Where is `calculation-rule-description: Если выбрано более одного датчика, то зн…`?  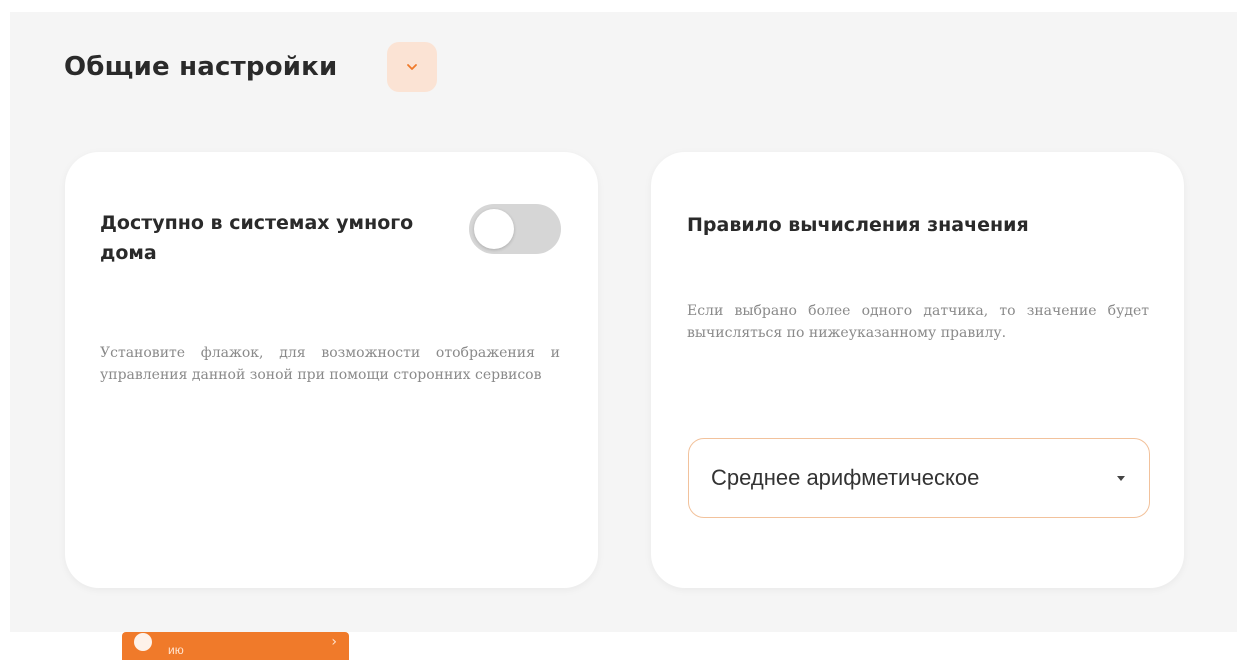
calculation-rule-description: Если выбрано более одного датчика, то зн… is located at coordinates (918, 322).